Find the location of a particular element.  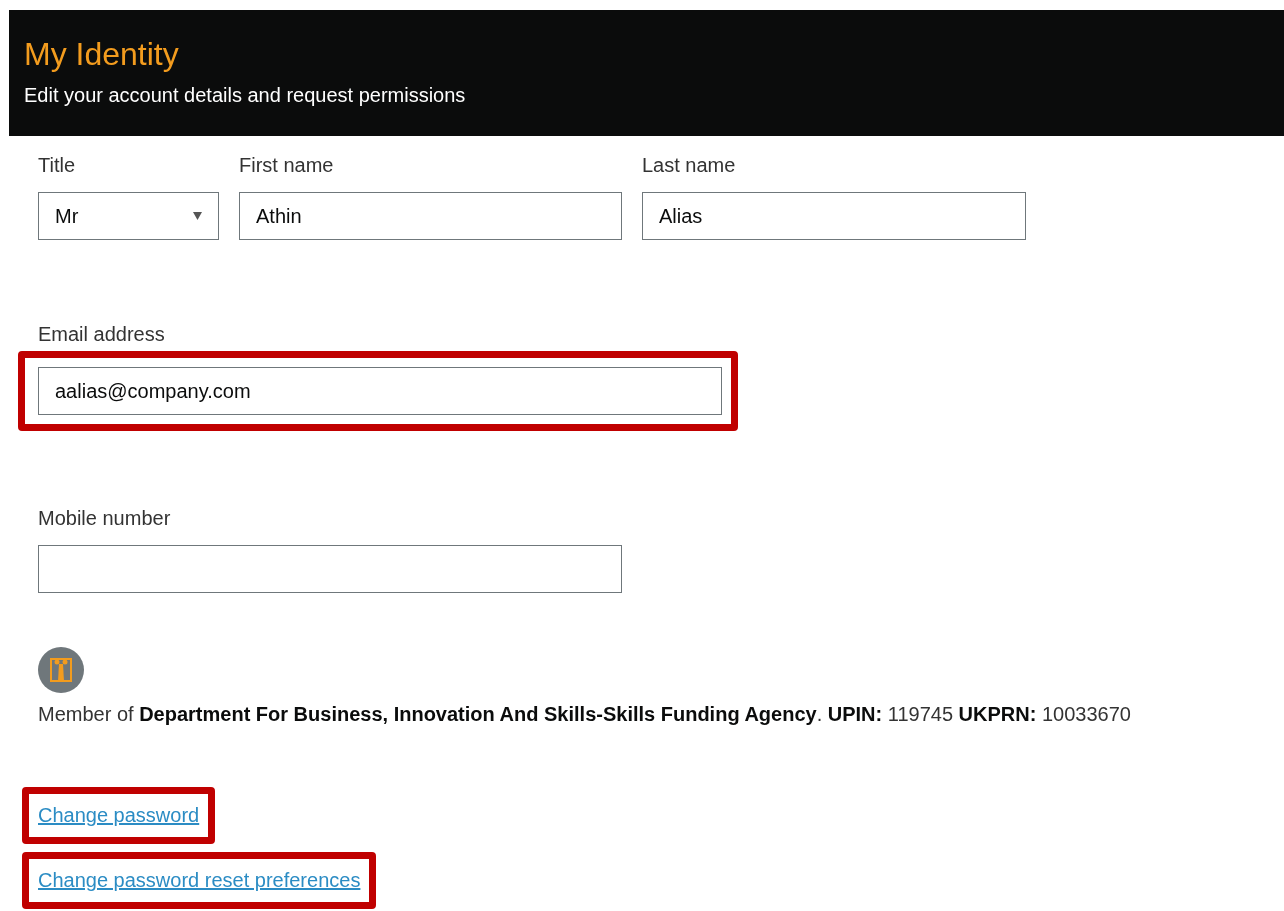

input-field: aalias@company.com is located at coordinates (380, 391).